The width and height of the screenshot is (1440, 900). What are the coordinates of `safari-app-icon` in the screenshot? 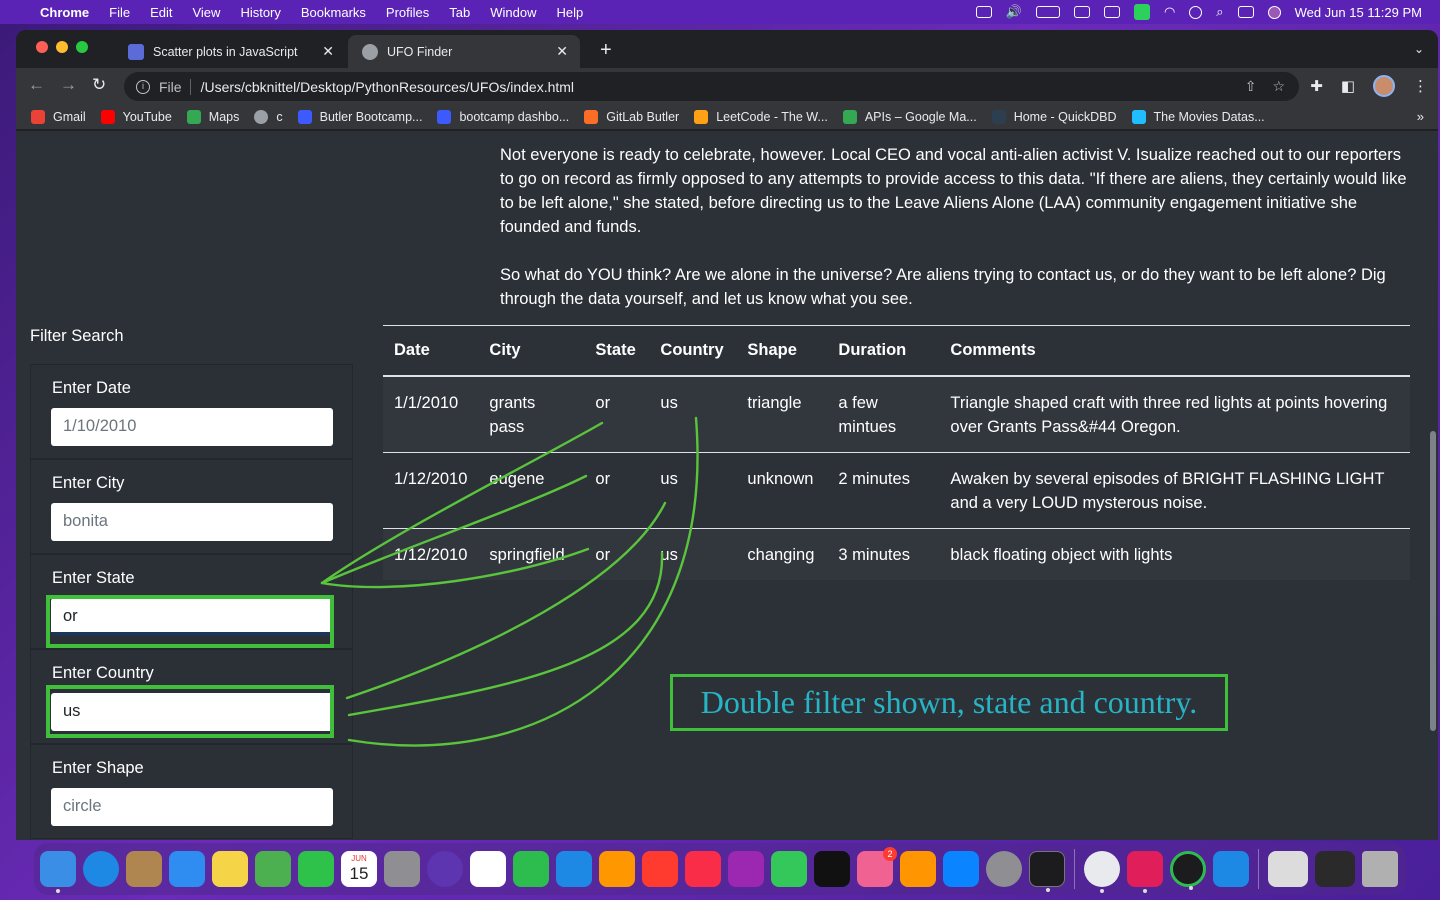 It's located at (101, 869).